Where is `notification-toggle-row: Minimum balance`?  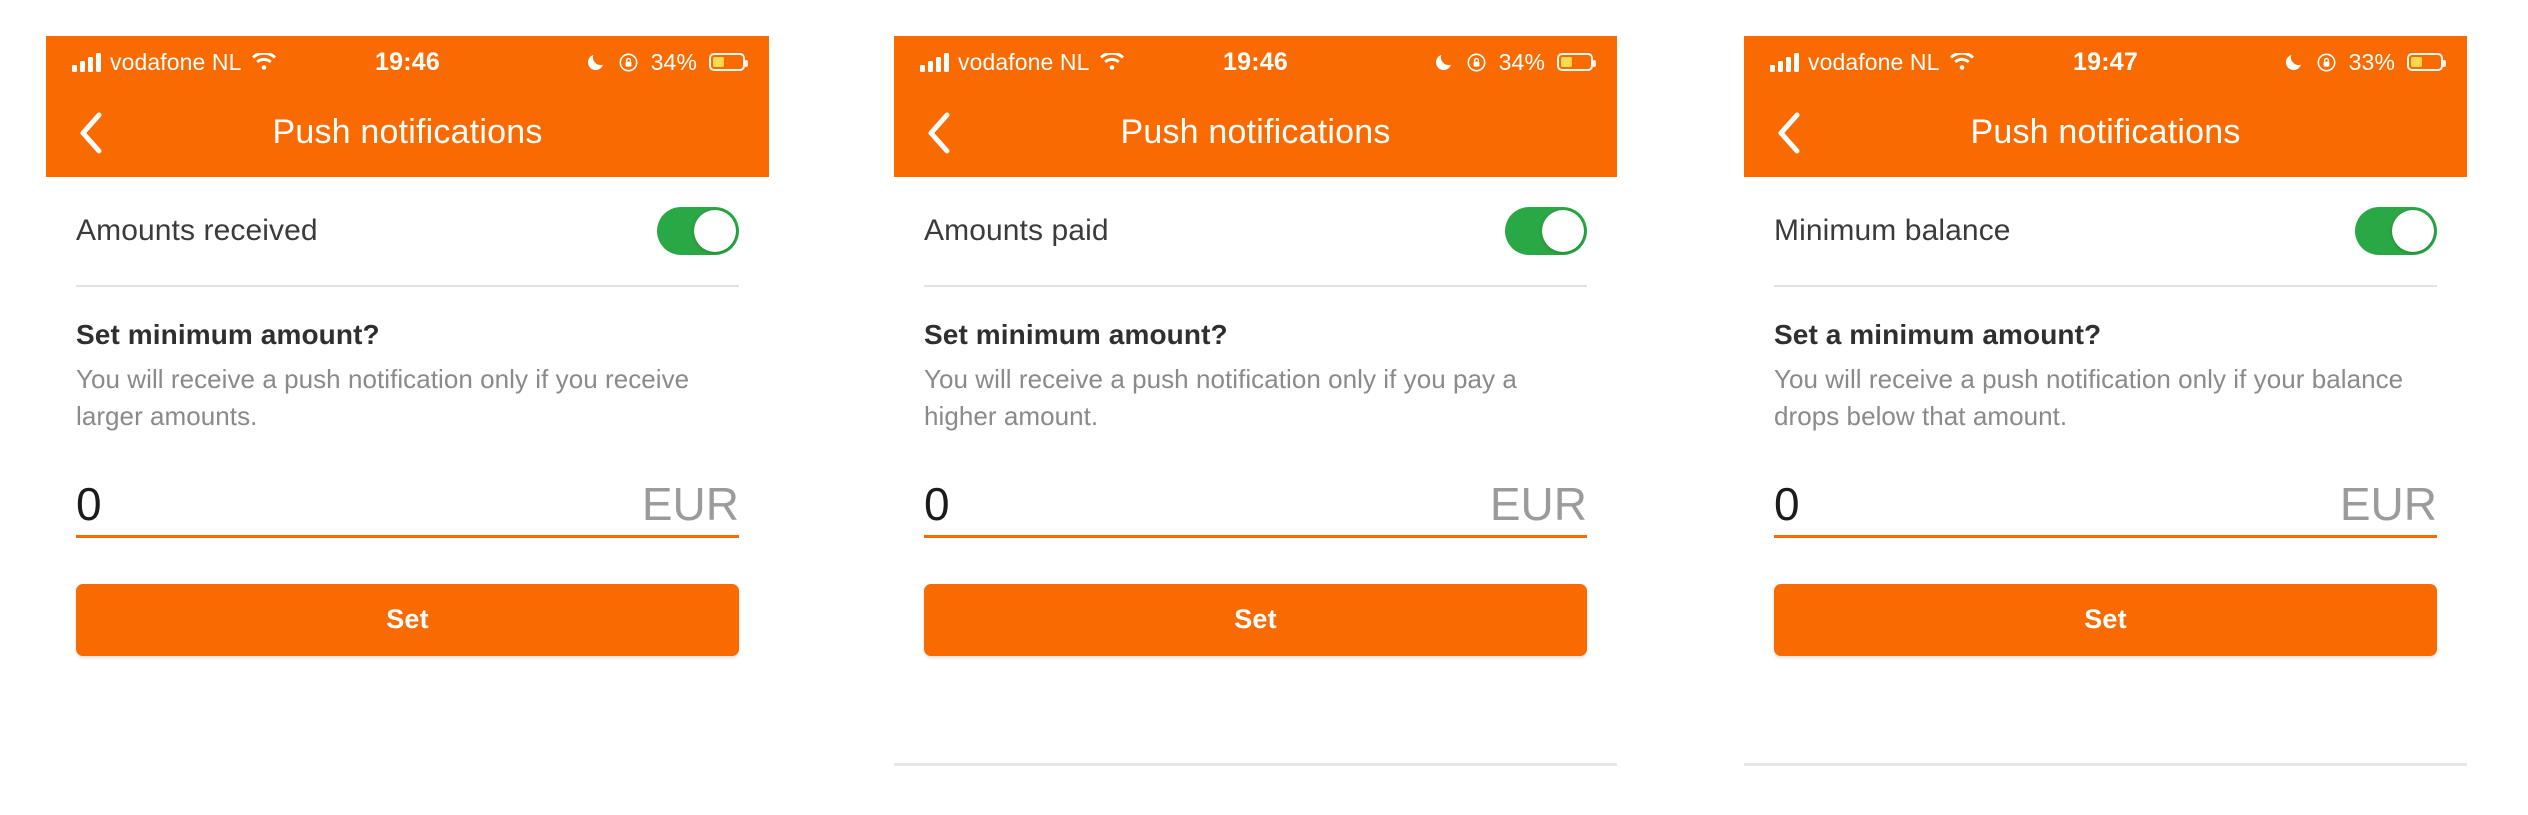 notification-toggle-row: Minimum balance is located at coordinates (2105, 232).